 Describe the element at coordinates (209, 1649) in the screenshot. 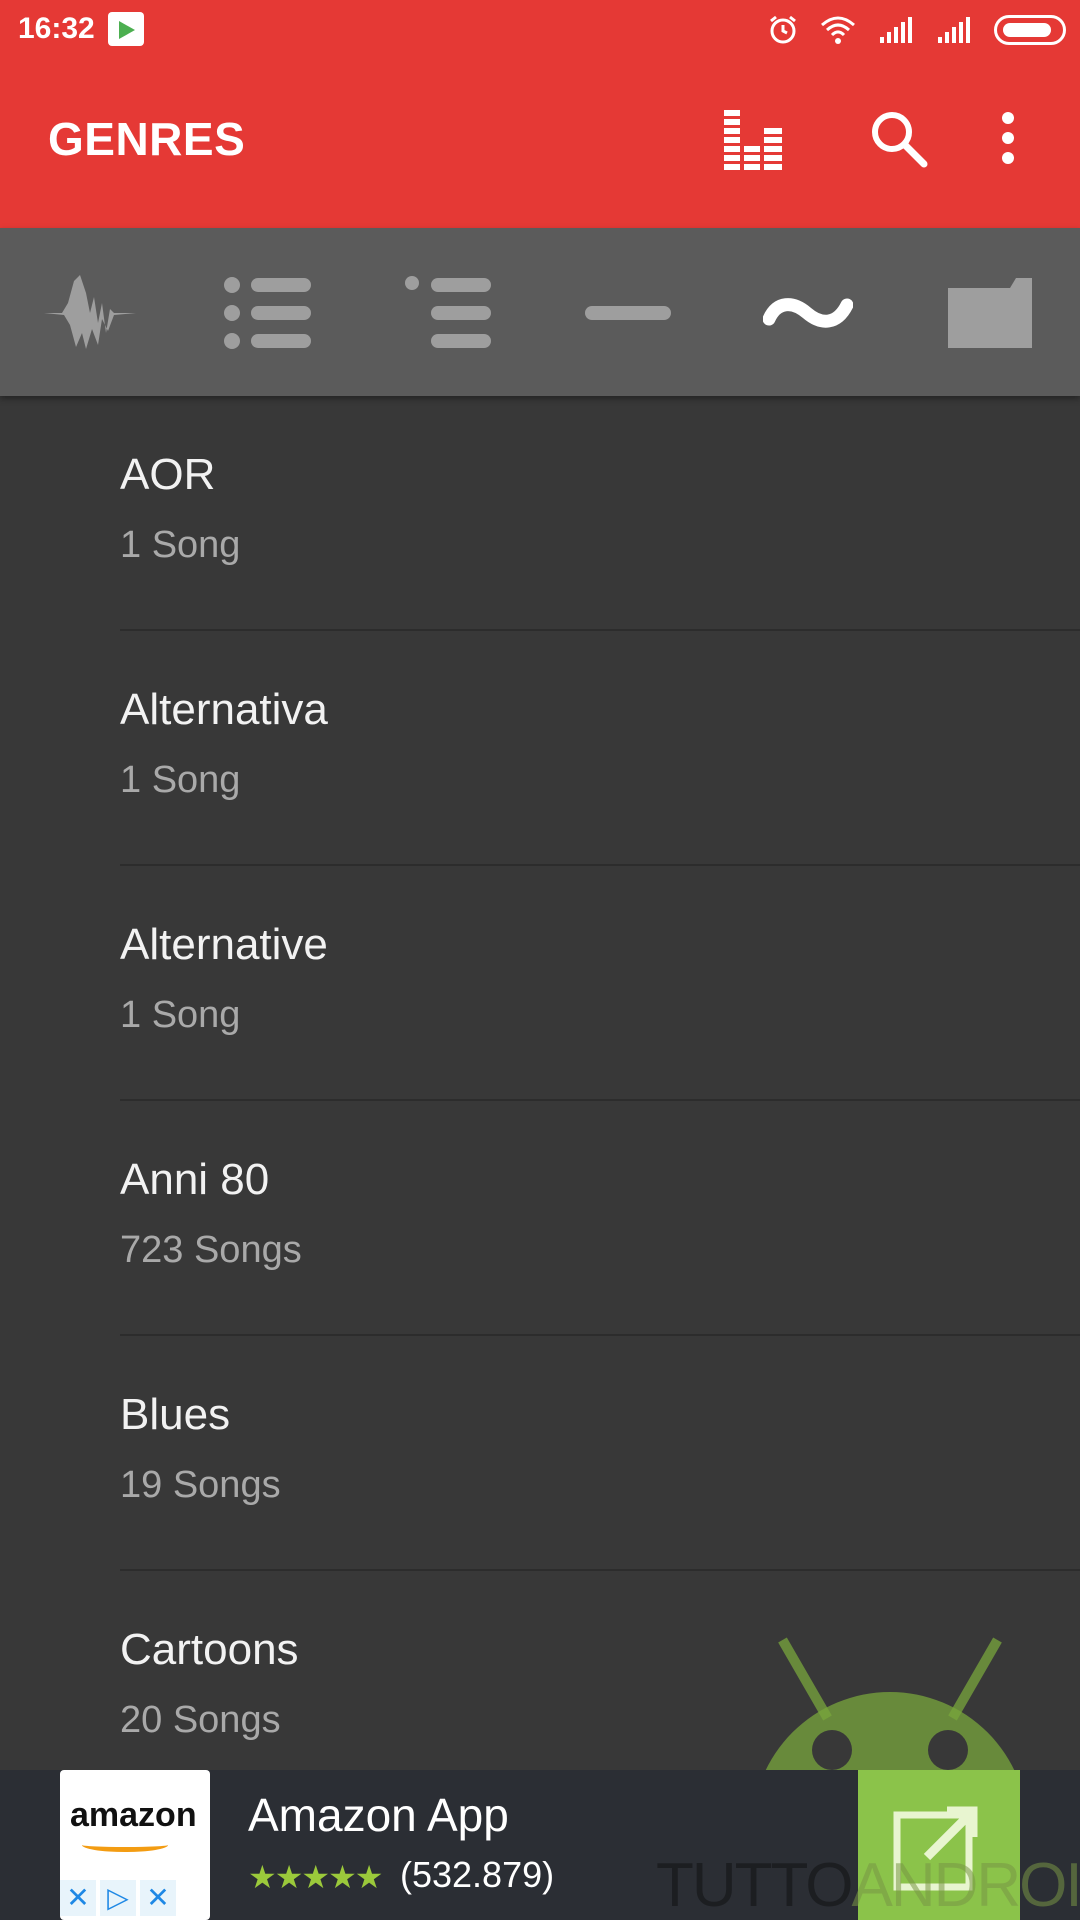

I see `genre-name: Cartoons` at that location.